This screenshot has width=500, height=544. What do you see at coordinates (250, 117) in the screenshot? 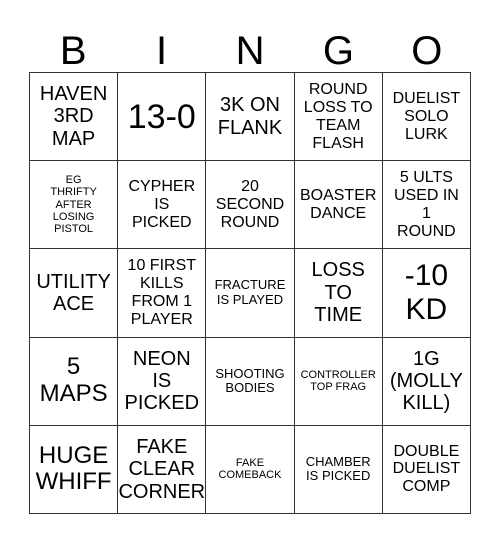
I see `bingo-cell: 3K ON FLANK` at bounding box center [250, 117].